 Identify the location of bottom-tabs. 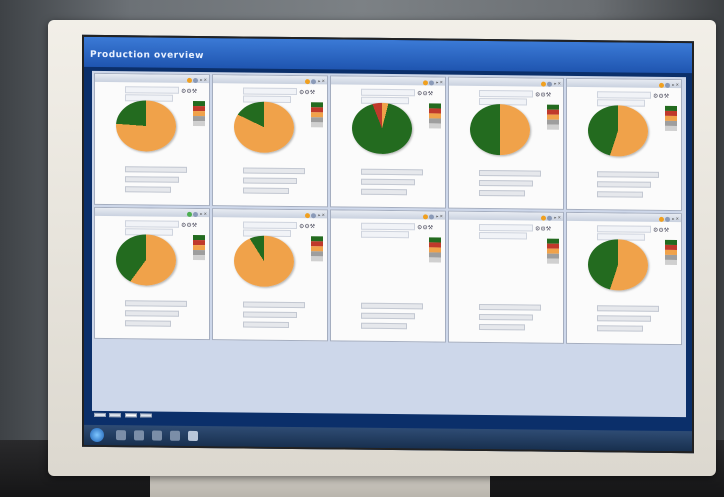
(124, 418).